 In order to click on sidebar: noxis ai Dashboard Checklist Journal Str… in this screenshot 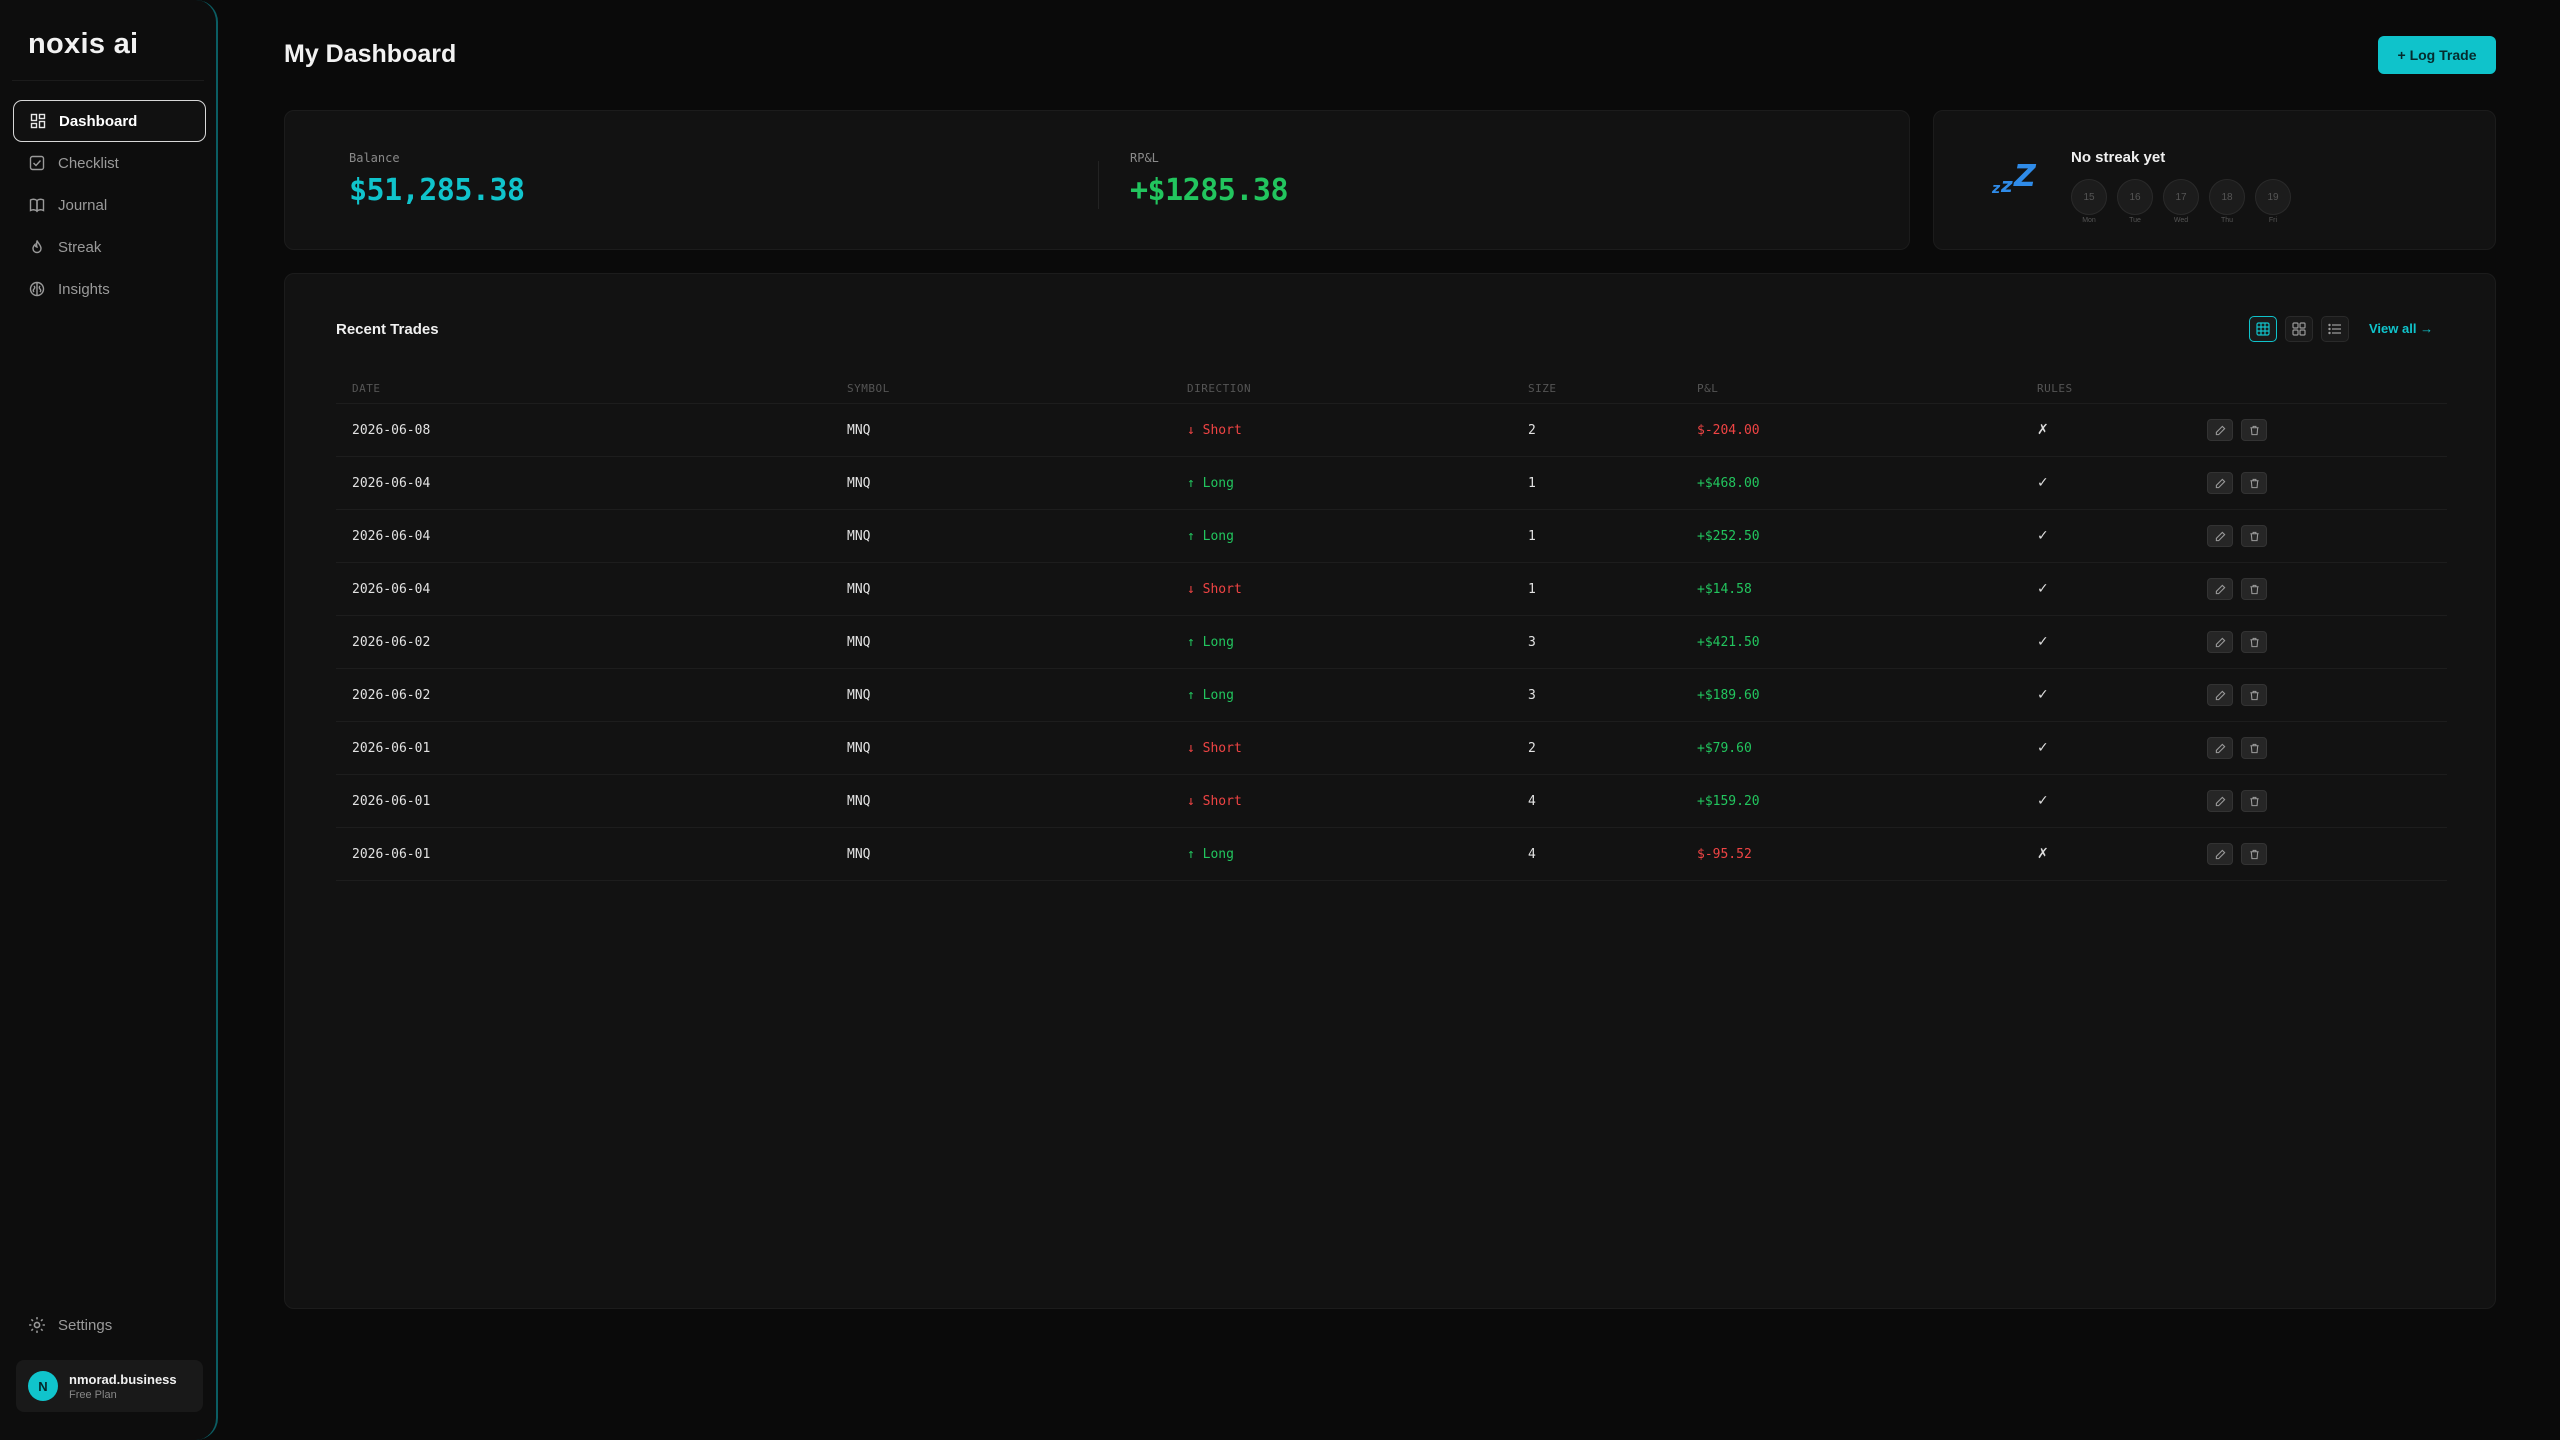, I will do `click(109, 720)`.